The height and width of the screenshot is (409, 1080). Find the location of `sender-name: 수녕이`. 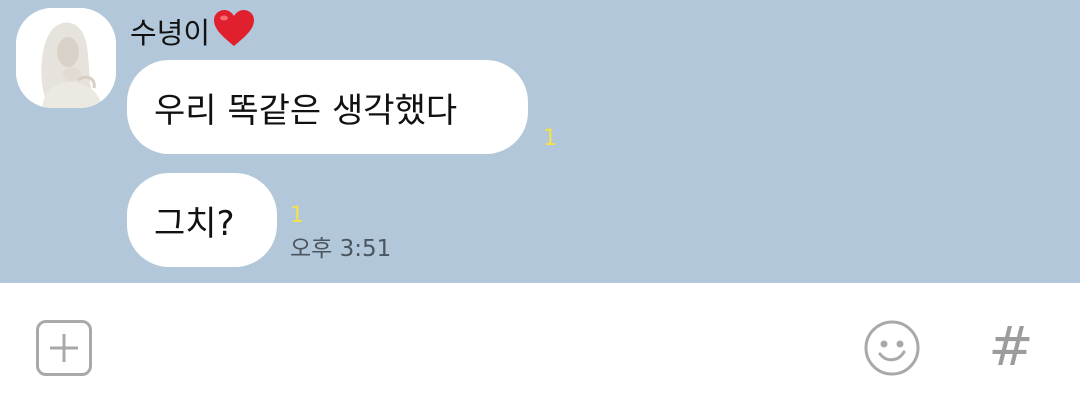

sender-name: 수녕이 is located at coordinates (193, 33).